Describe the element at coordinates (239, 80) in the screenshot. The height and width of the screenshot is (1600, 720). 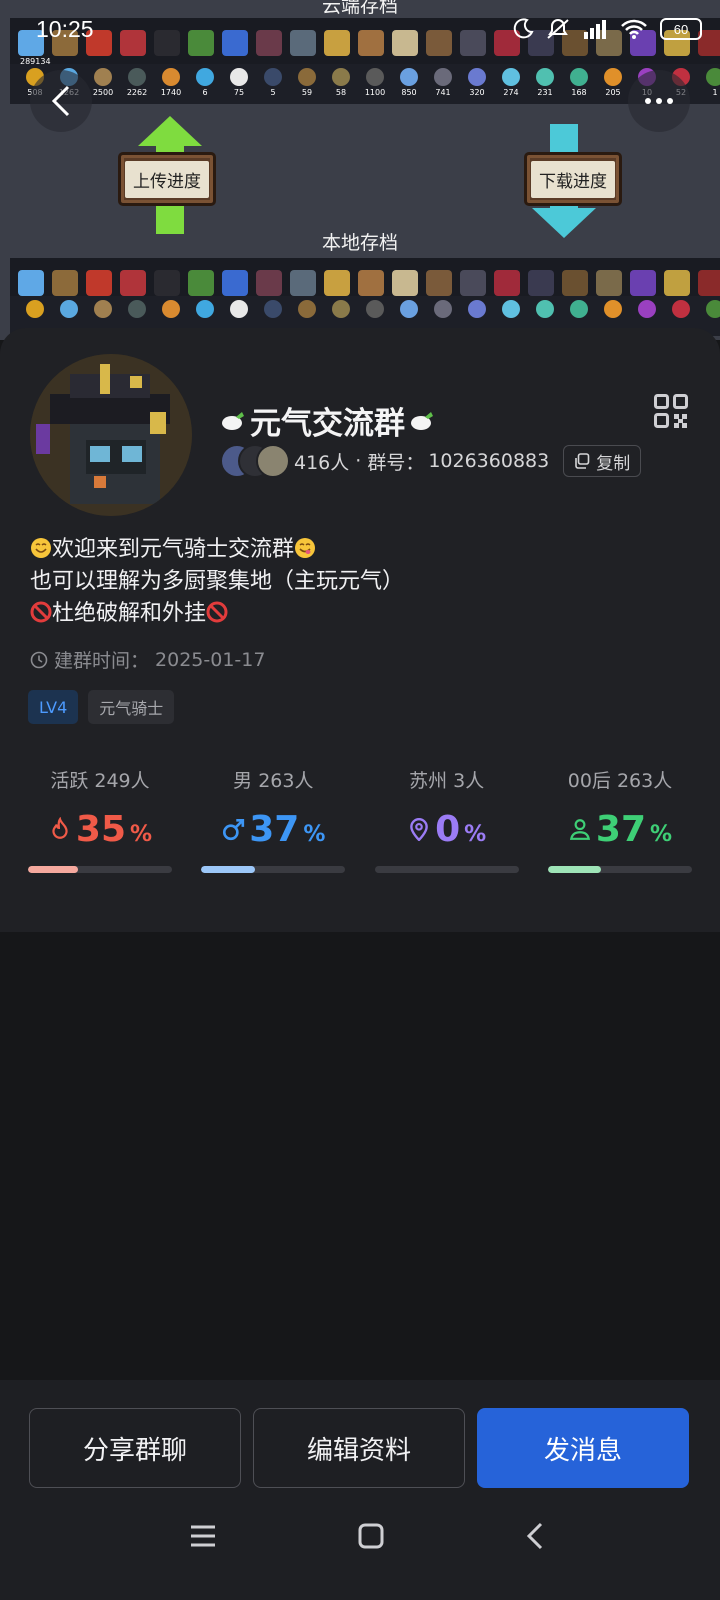
I see `resource-item: 75` at that location.